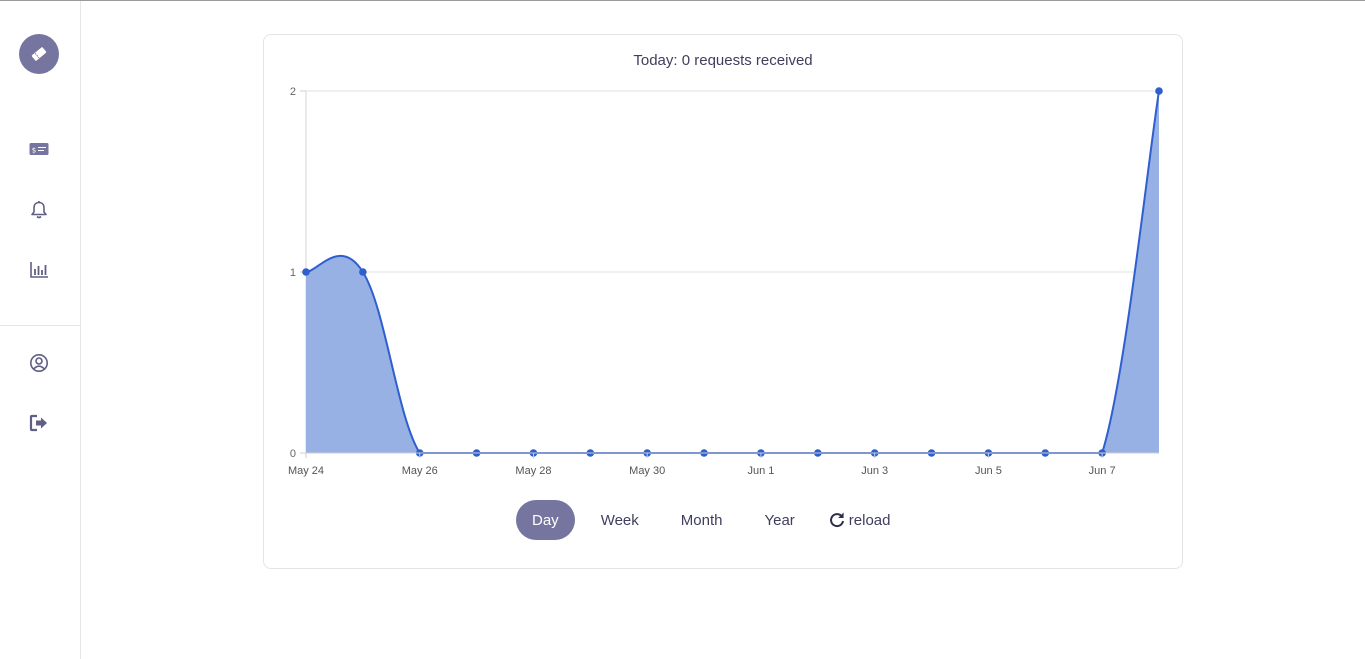 Image resolution: width=1365 pixels, height=659 pixels. What do you see at coordinates (988, 471) in the screenshot?
I see `x-tick-label: Jun 5` at bounding box center [988, 471].